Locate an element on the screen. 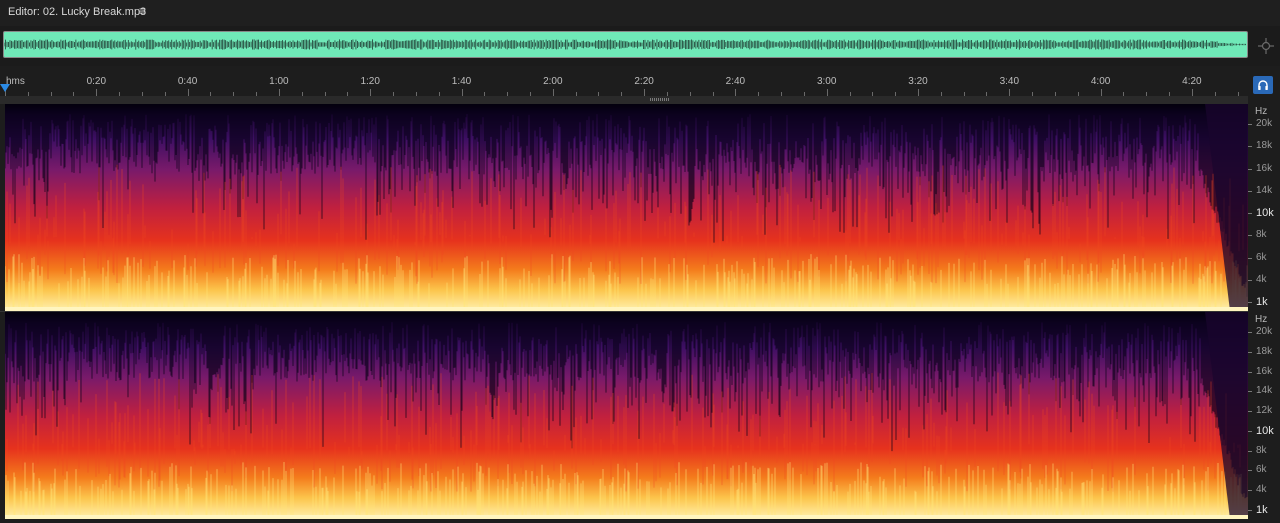  hamburger-menu-icon: ≡ is located at coordinates (142, 11).